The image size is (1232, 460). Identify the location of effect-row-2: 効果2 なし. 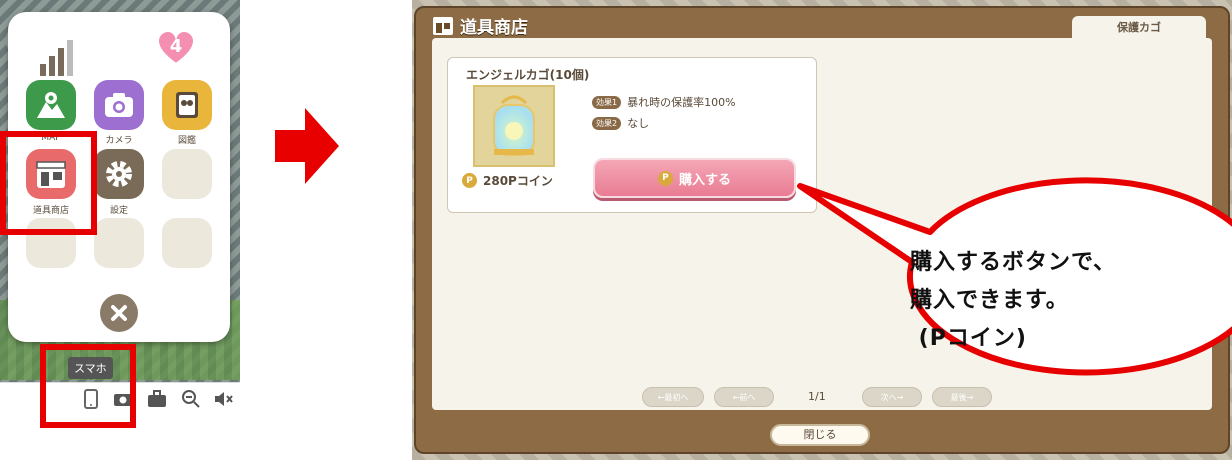
(620, 123).